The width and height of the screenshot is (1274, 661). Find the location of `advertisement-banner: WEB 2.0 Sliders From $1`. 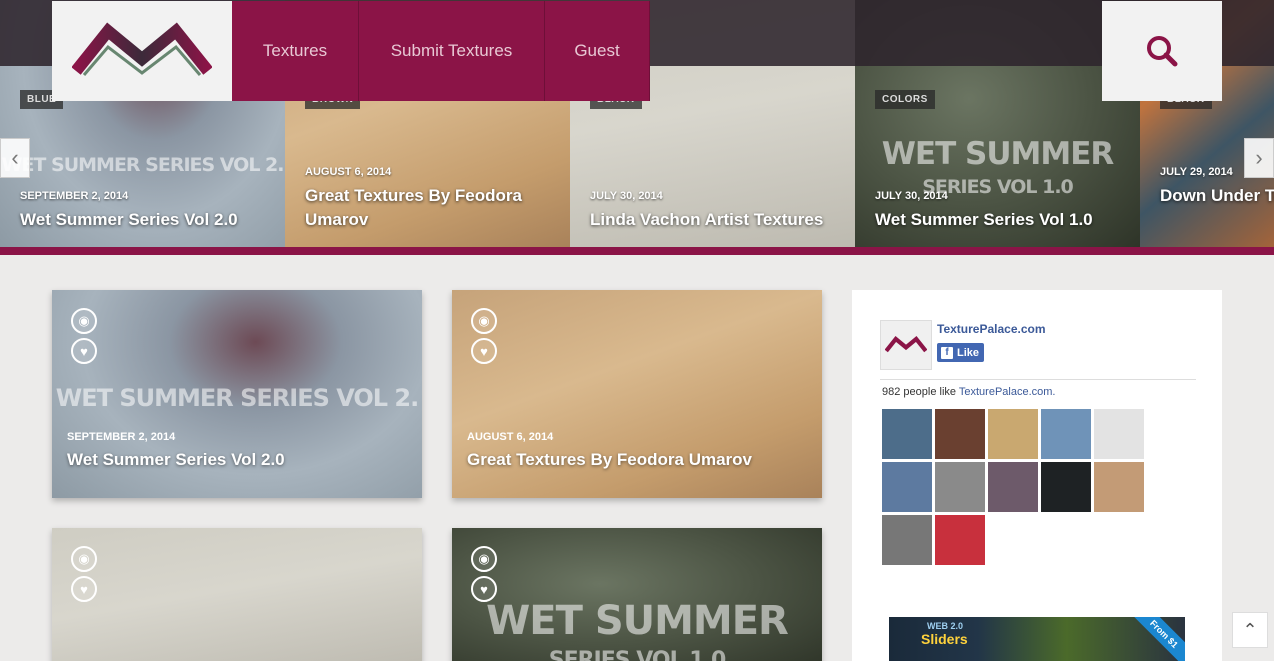

advertisement-banner: WEB 2.0 Sliders From $1 is located at coordinates (1037, 639).